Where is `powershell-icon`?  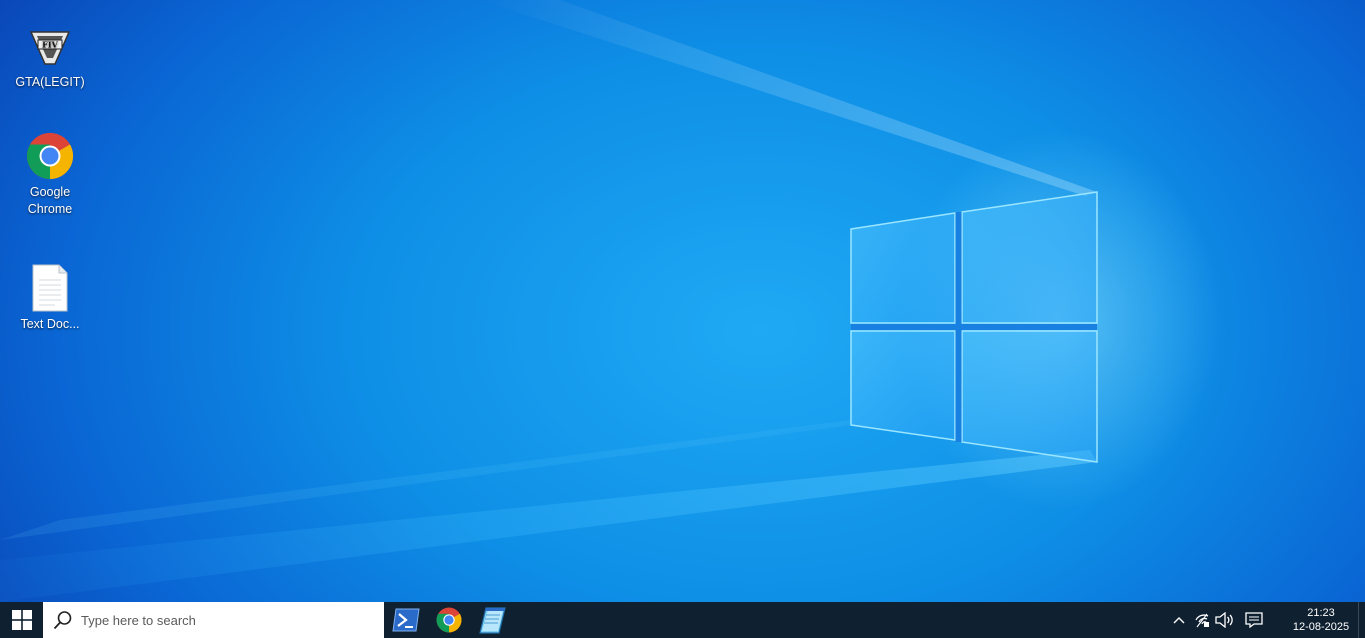 powershell-icon is located at coordinates (405, 620).